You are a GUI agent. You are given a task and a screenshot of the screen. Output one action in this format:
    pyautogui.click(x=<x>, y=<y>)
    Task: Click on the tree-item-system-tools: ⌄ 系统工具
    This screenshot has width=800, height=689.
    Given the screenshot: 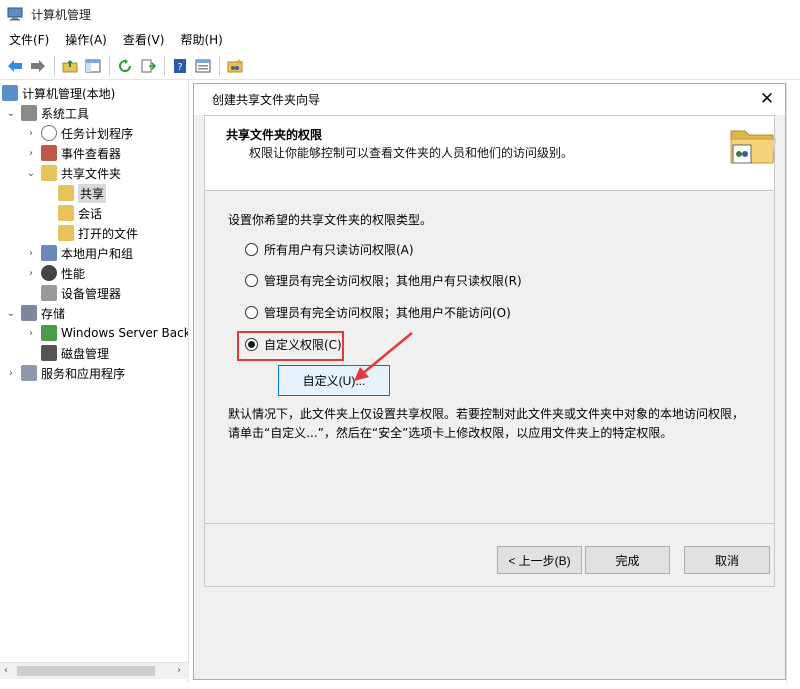 What is the action you would take?
    pyautogui.click(x=47, y=113)
    